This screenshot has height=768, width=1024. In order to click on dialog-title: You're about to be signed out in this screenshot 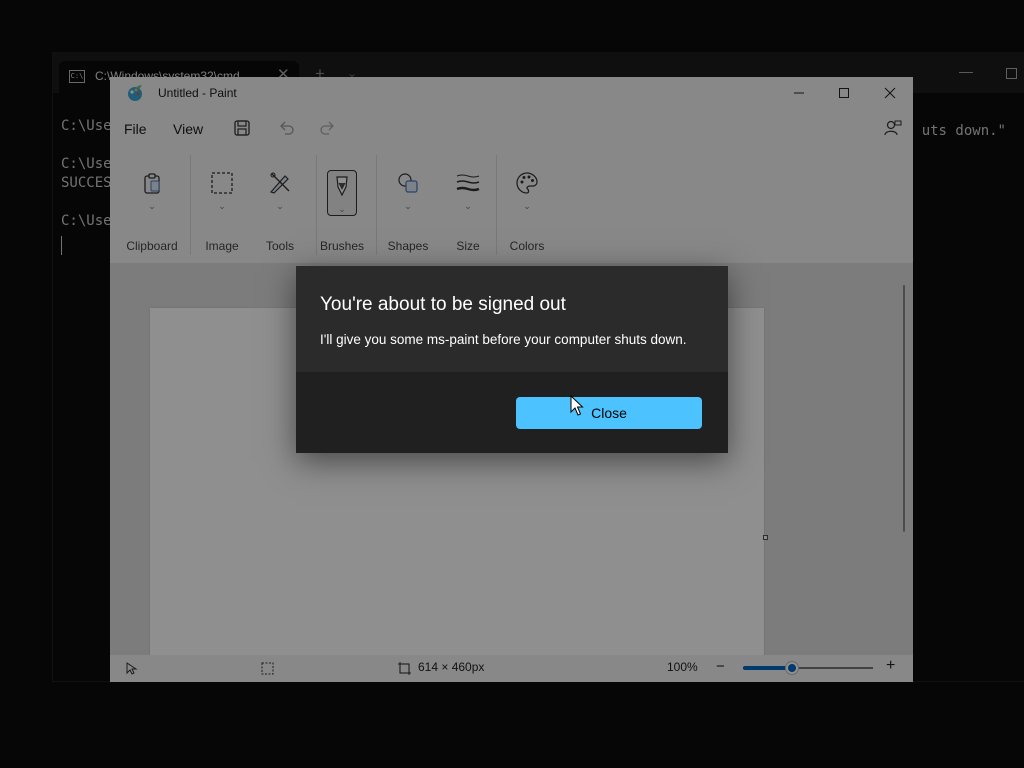, I will do `click(443, 304)`.